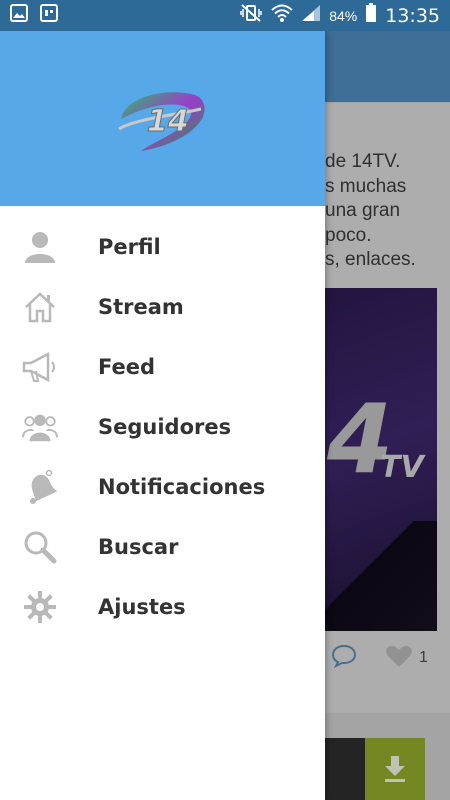  Describe the element at coordinates (343, 15) in the screenshot. I see `battery-percent: 84%` at that location.